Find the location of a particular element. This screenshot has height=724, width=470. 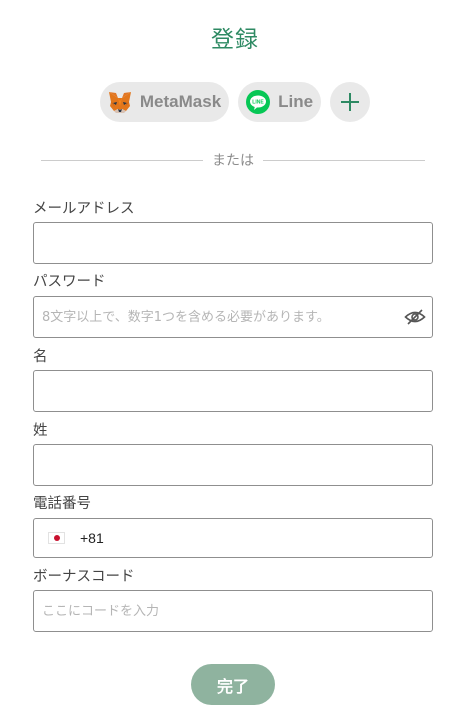

metamask-button: MetaMask is located at coordinates (164, 102).